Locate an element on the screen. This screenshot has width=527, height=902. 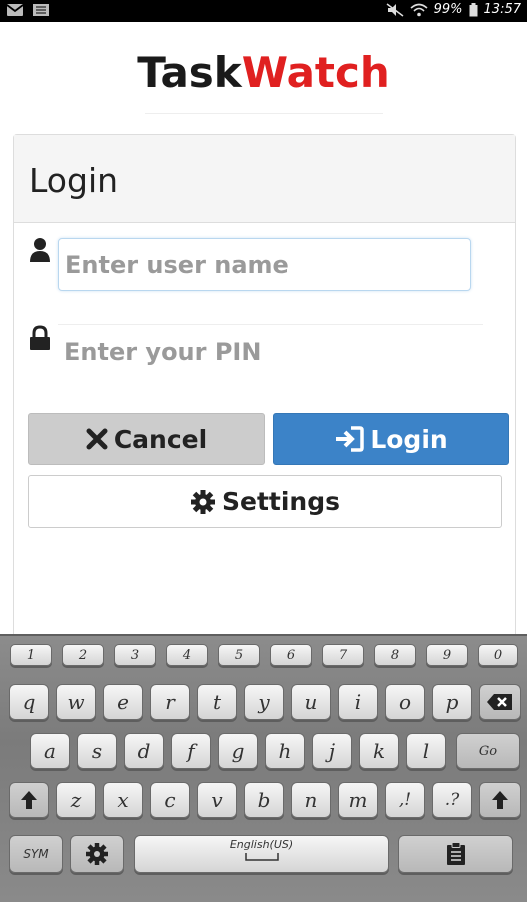
space-key: English(US) is located at coordinates (261, 854).